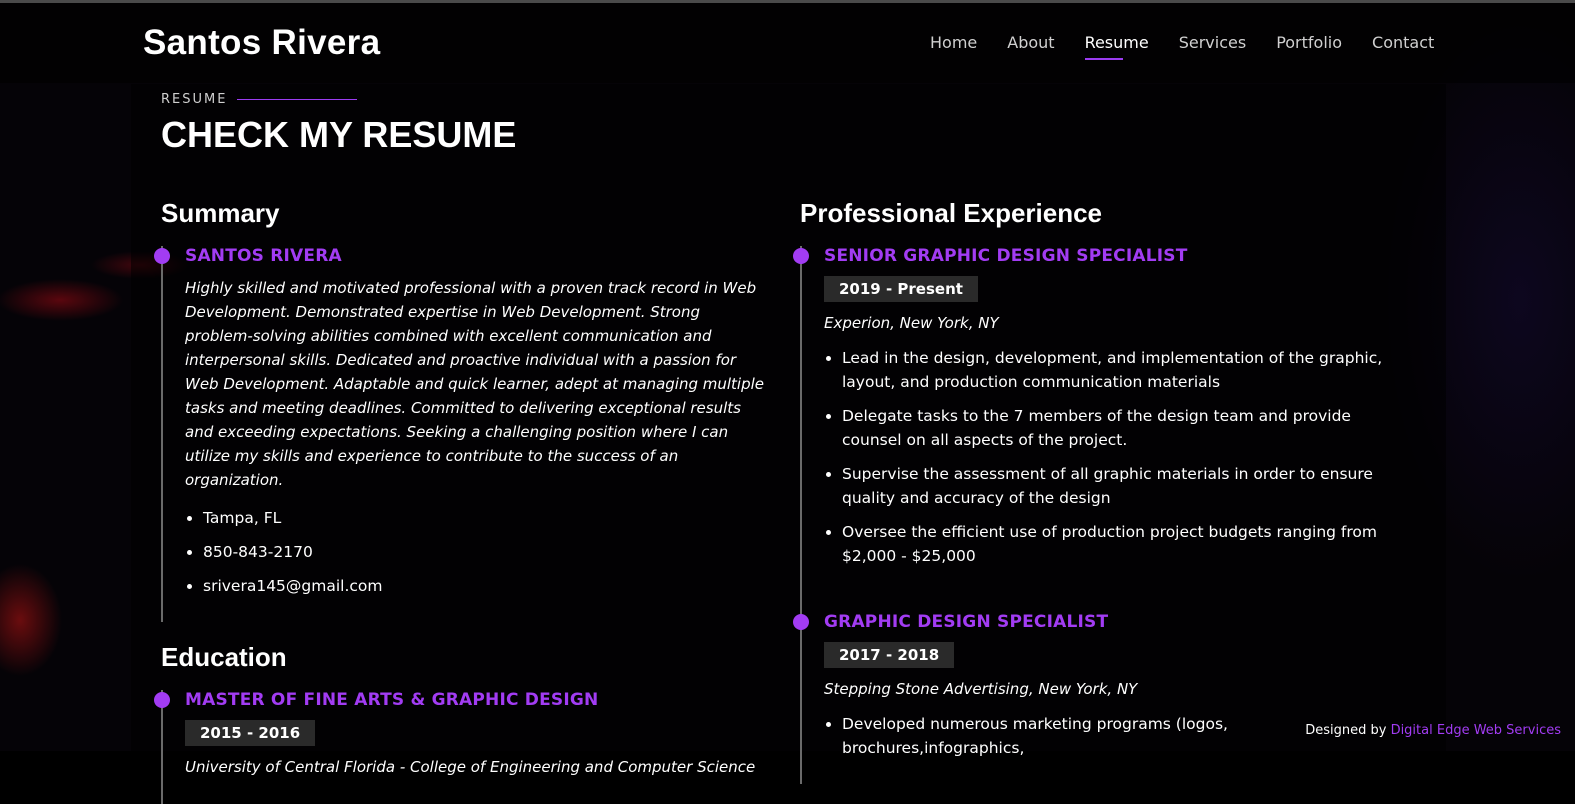 This screenshot has width=1575, height=804. Describe the element at coordinates (250, 733) in the screenshot. I see `education-years: 2015 - 2016` at that location.